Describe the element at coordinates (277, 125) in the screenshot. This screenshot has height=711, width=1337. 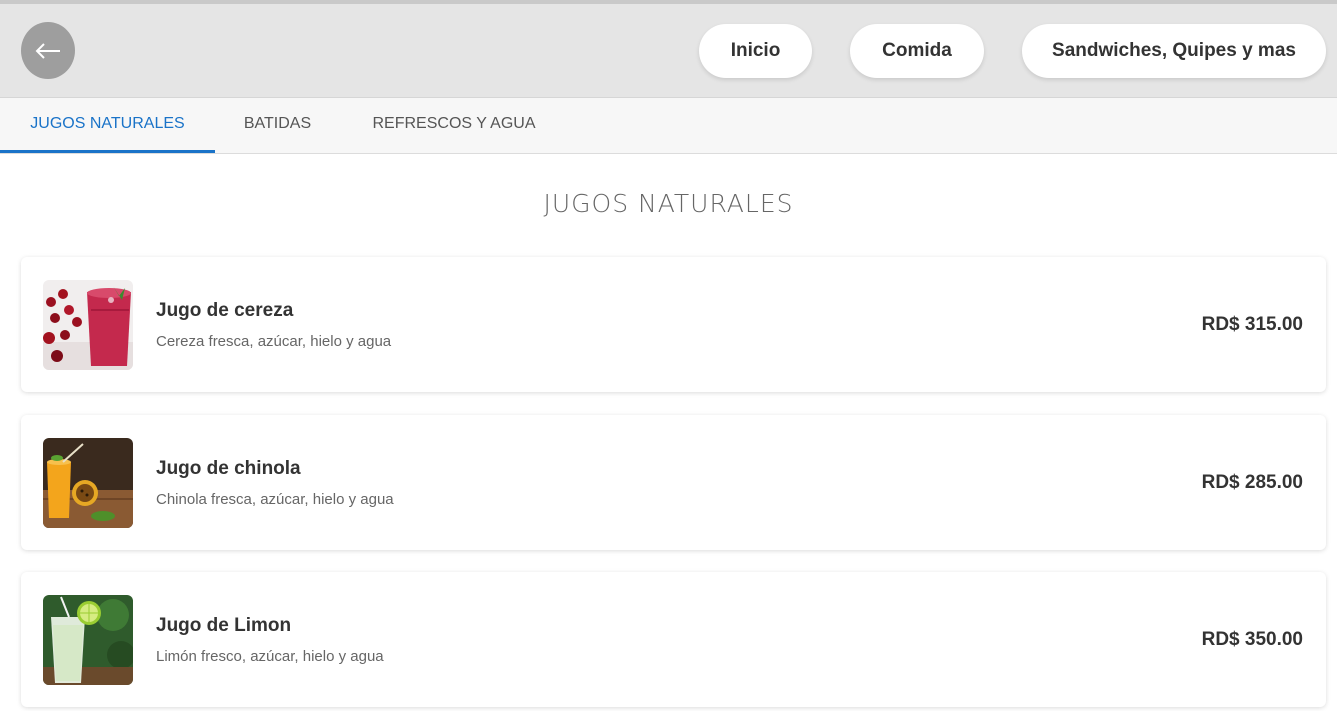
I see `tab-batidas: BATIDAS` at that location.